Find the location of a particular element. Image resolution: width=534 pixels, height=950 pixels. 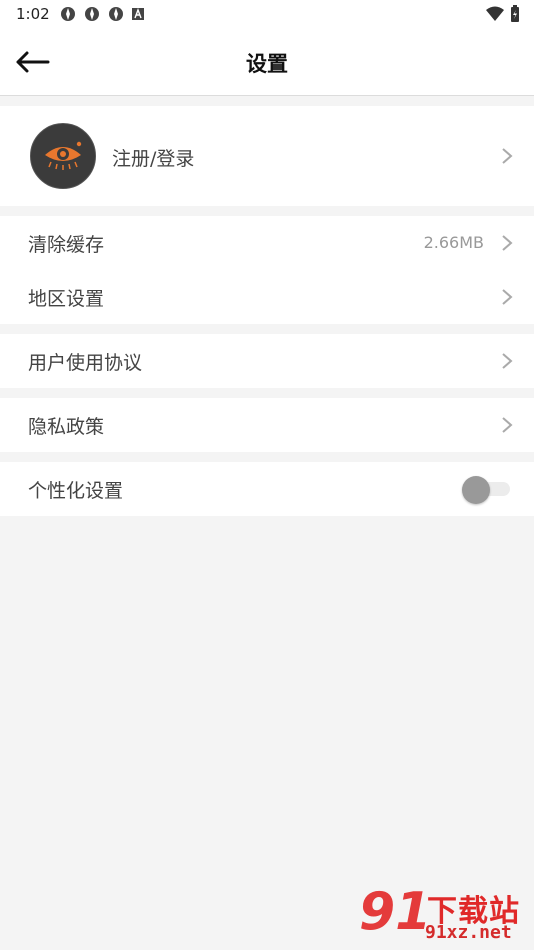

eye-logo-icon is located at coordinates (63, 155).